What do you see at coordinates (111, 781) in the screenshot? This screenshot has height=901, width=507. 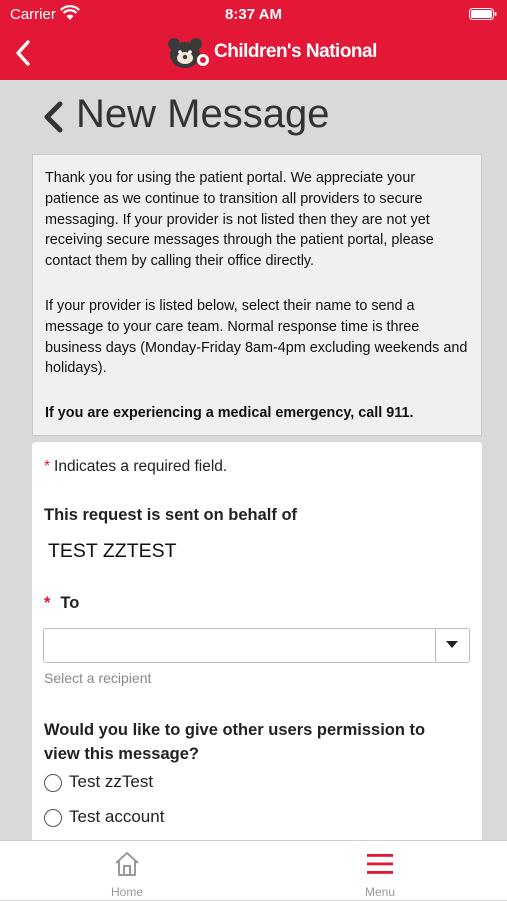 I see `permission-option-label: Test zzTest` at bounding box center [111, 781].